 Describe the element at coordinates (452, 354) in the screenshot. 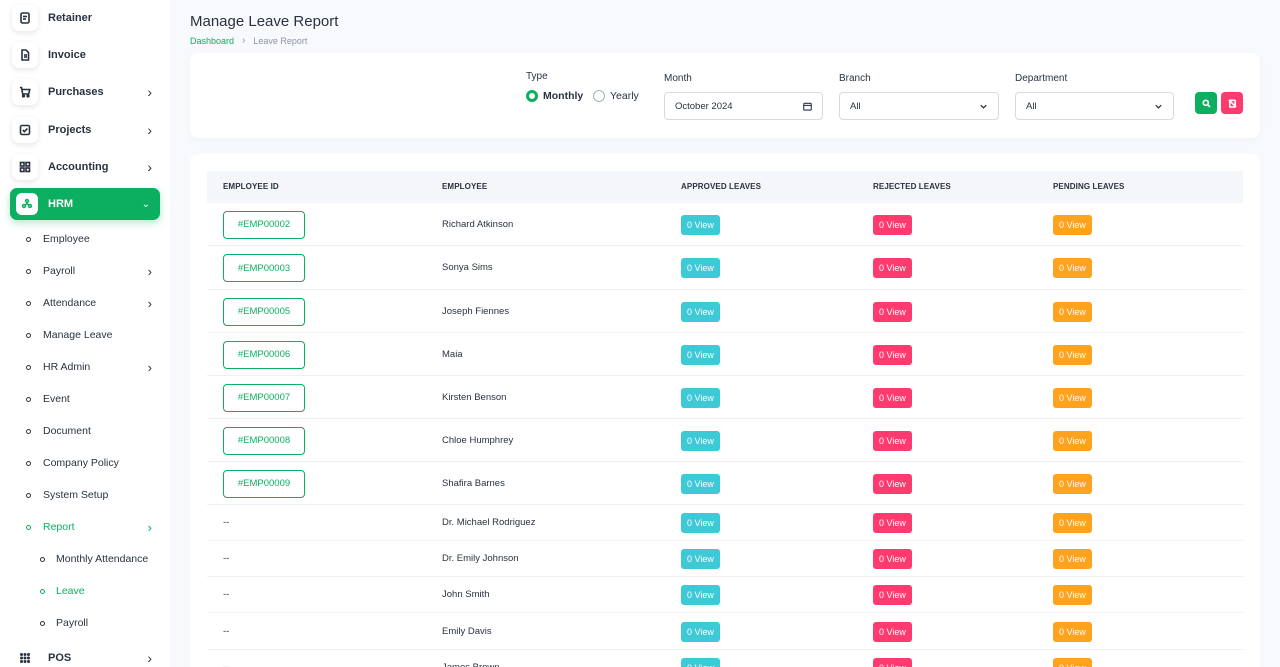

I see `employee-name-cell: Maia` at that location.